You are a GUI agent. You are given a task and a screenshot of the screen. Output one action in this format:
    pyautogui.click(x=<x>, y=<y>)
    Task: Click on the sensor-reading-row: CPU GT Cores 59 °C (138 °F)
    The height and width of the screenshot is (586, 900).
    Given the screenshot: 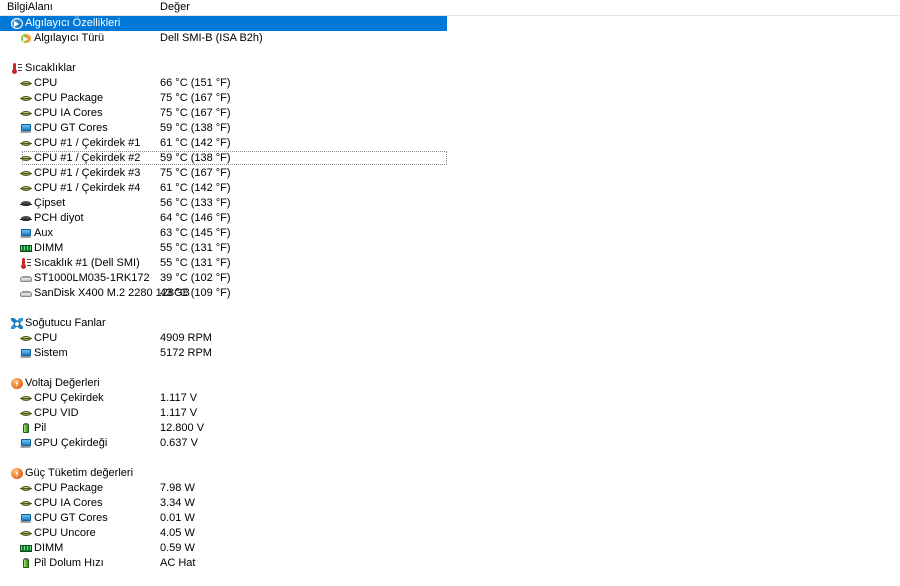 What is the action you would take?
    pyautogui.click(x=450, y=128)
    